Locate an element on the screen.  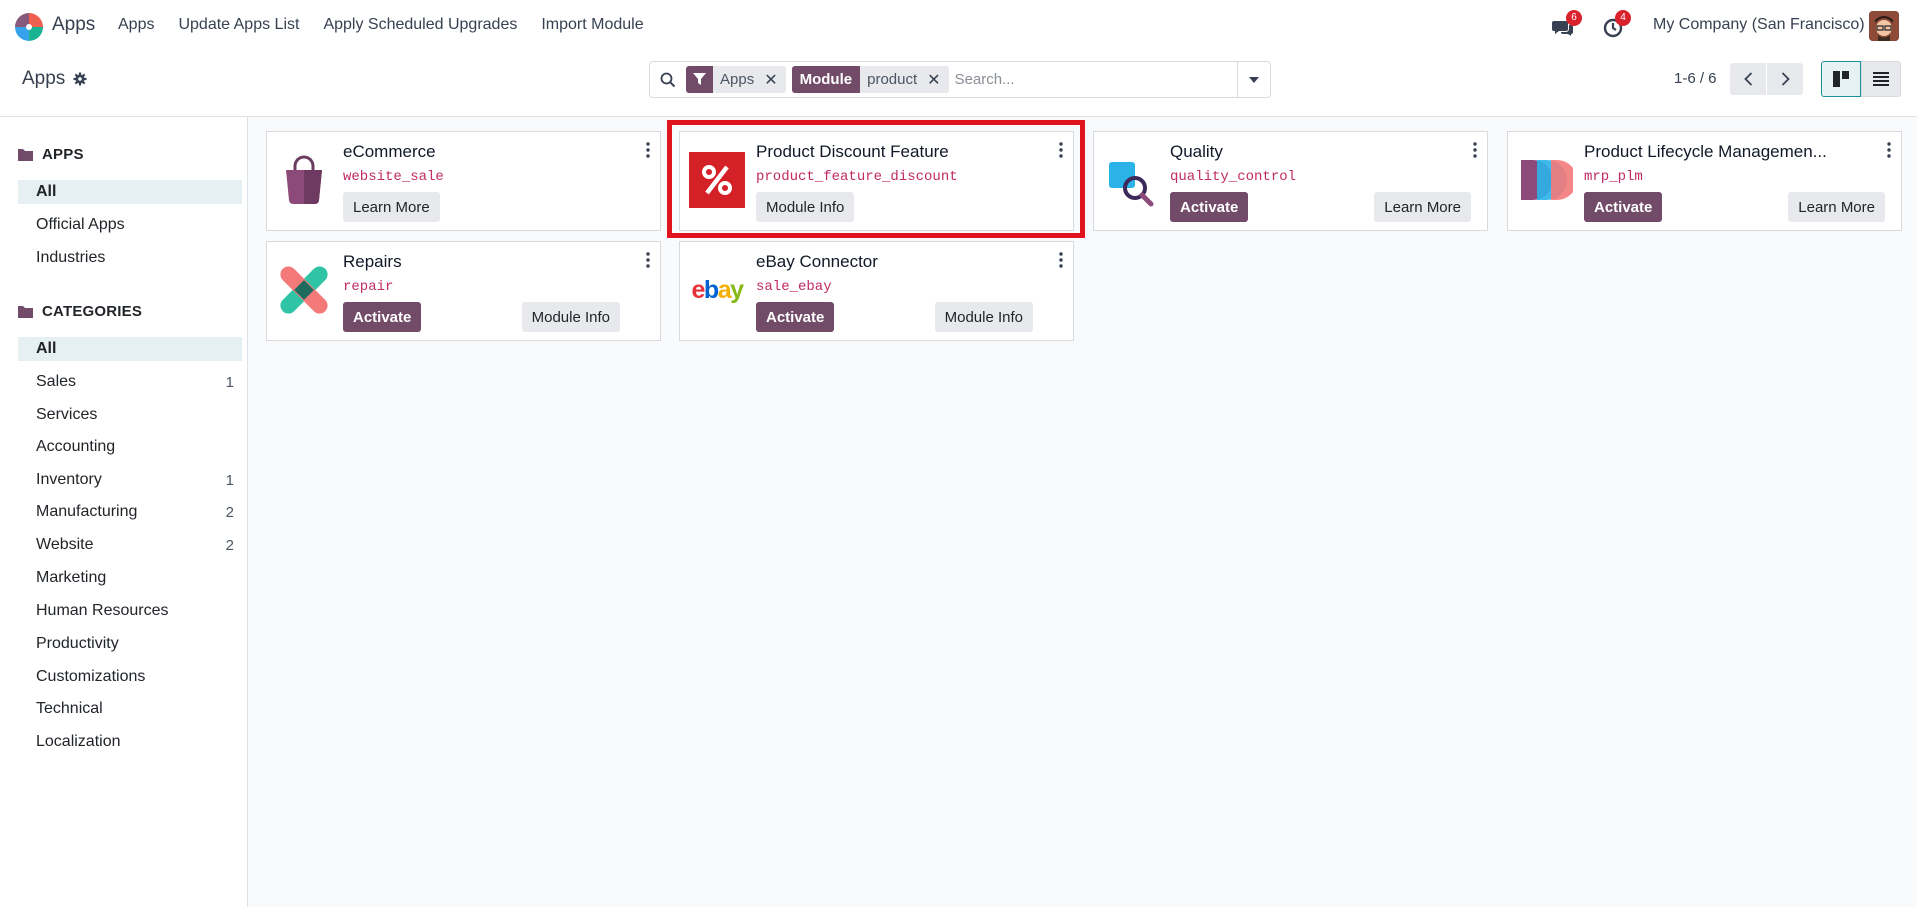
sidebar-apps-heading: APPS is located at coordinates (51, 154).